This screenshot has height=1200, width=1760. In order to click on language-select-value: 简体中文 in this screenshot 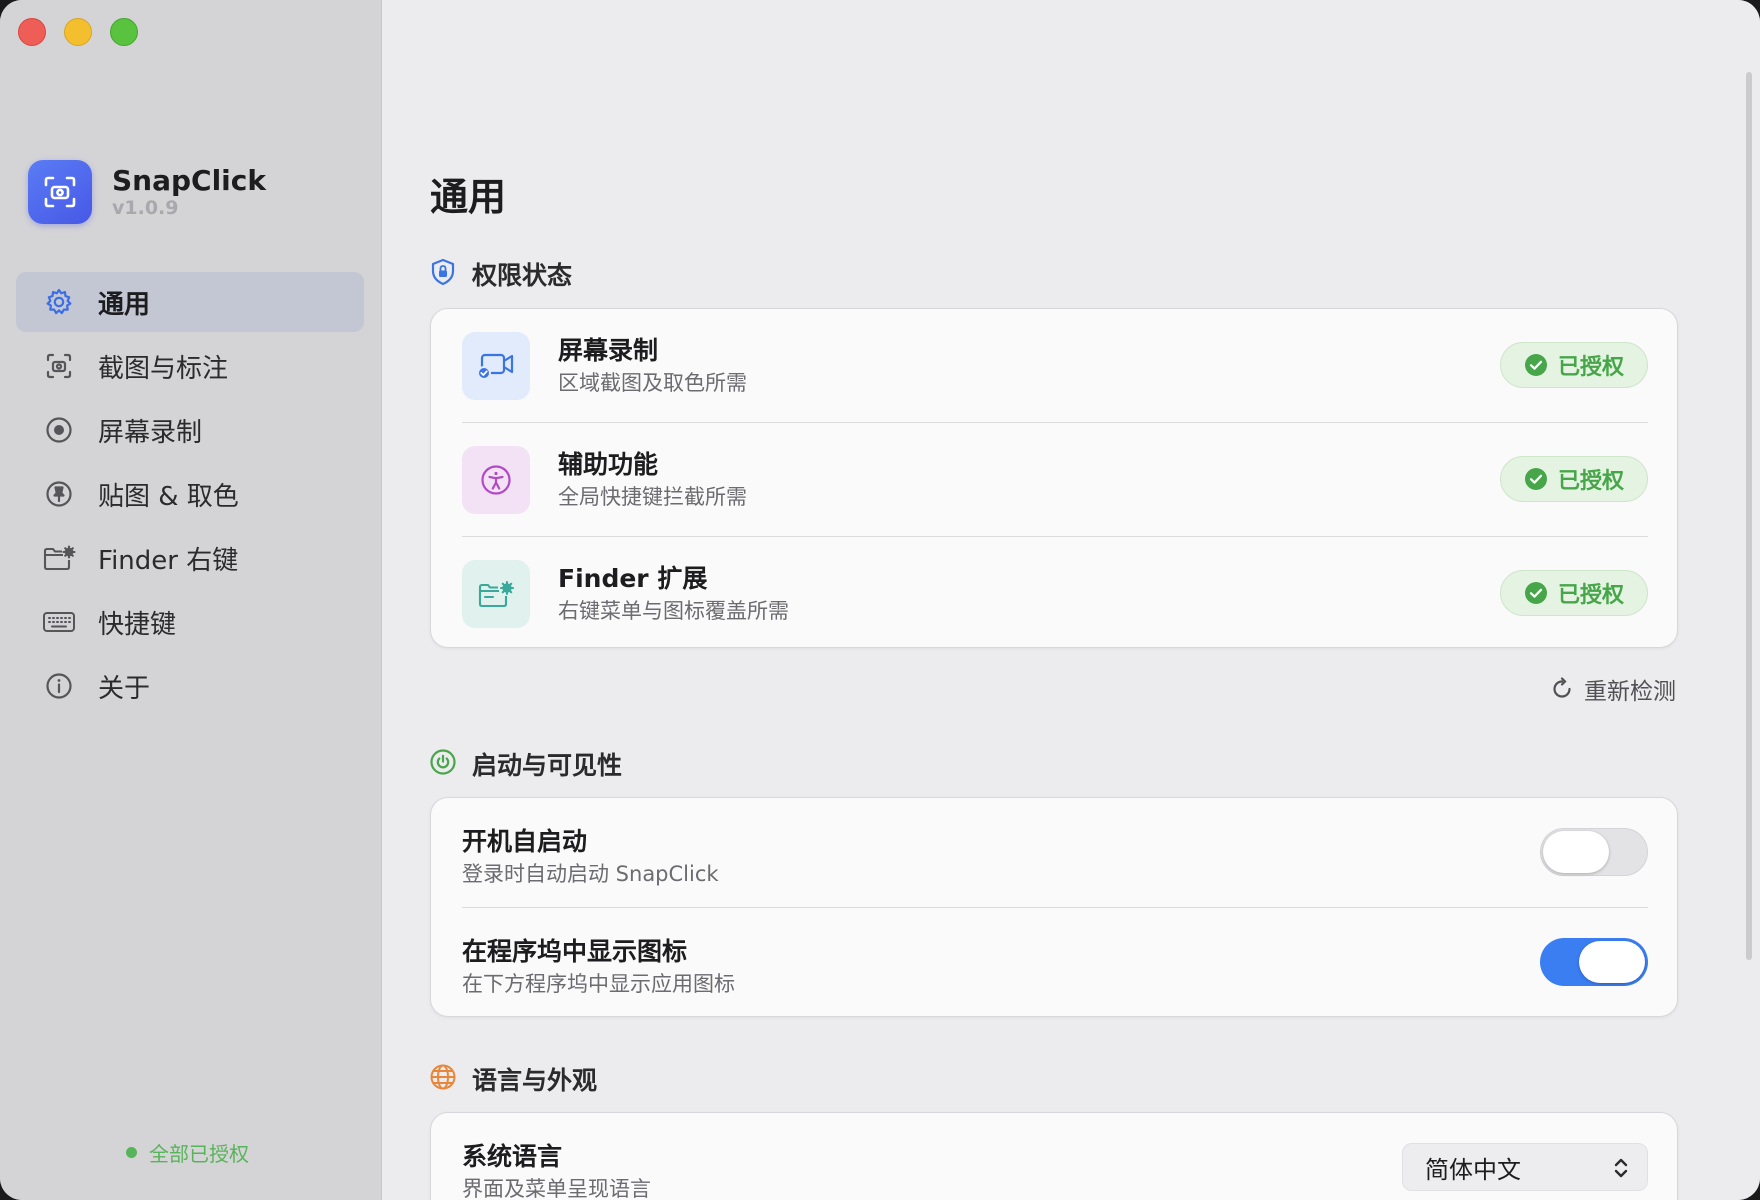, I will do `click(1473, 1169)`.